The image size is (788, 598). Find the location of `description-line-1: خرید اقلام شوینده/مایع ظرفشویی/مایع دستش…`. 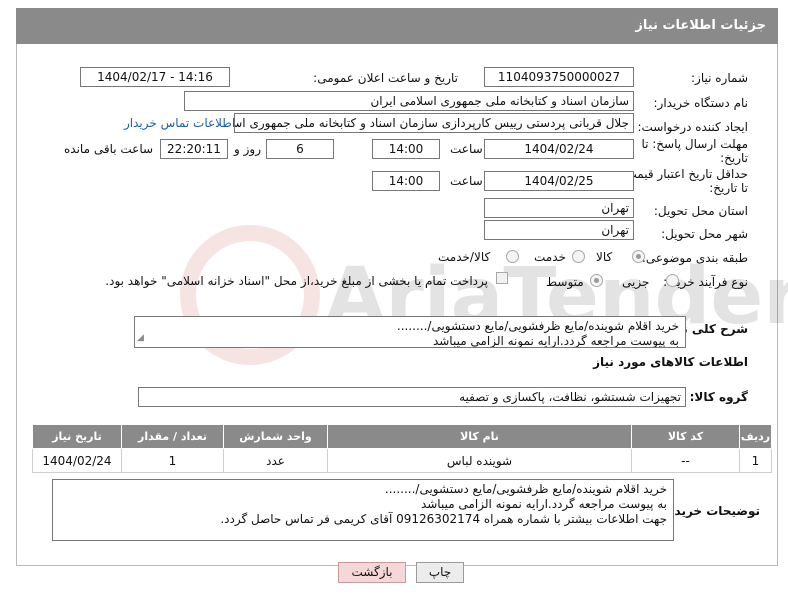

description-line-1: خرید اقلام شوینده/مایع ظرفشویی/مایع دستش… is located at coordinates (537, 326).